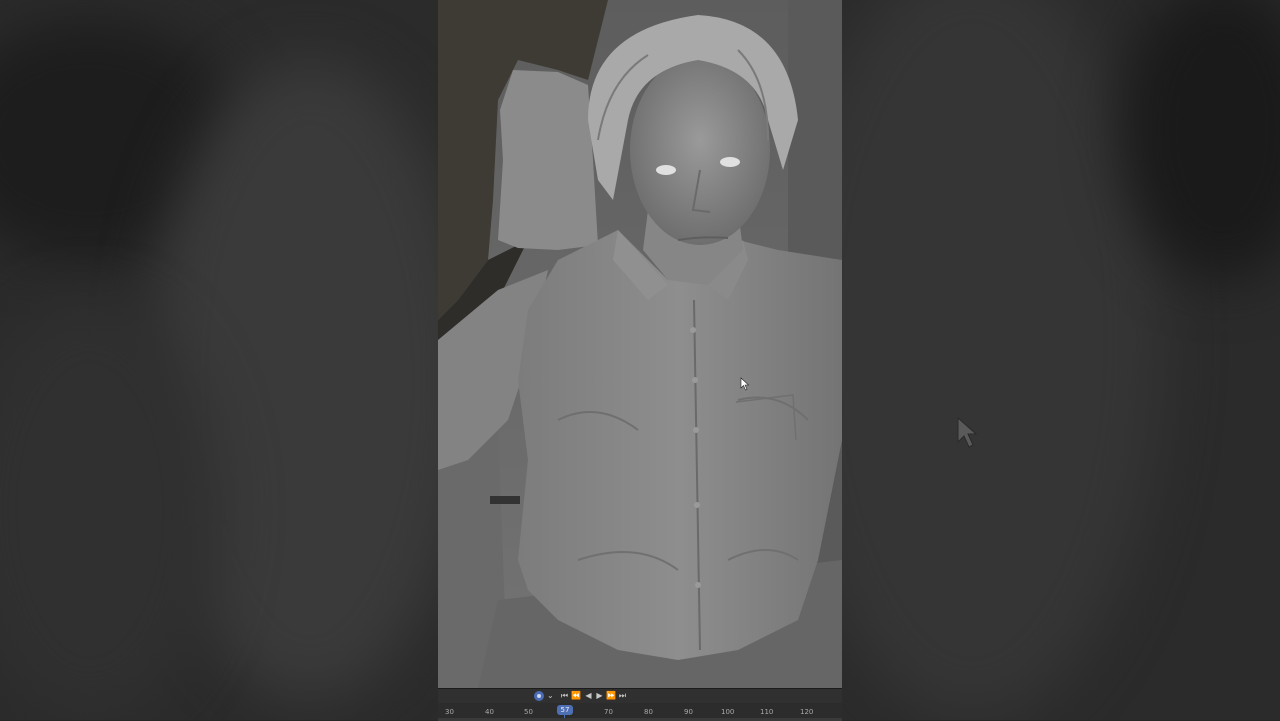 Image resolution: width=1280 pixels, height=721 pixels. What do you see at coordinates (648, 712) in the screenshot?
I see `tick-label: 80` at bounding box center [648, 712].